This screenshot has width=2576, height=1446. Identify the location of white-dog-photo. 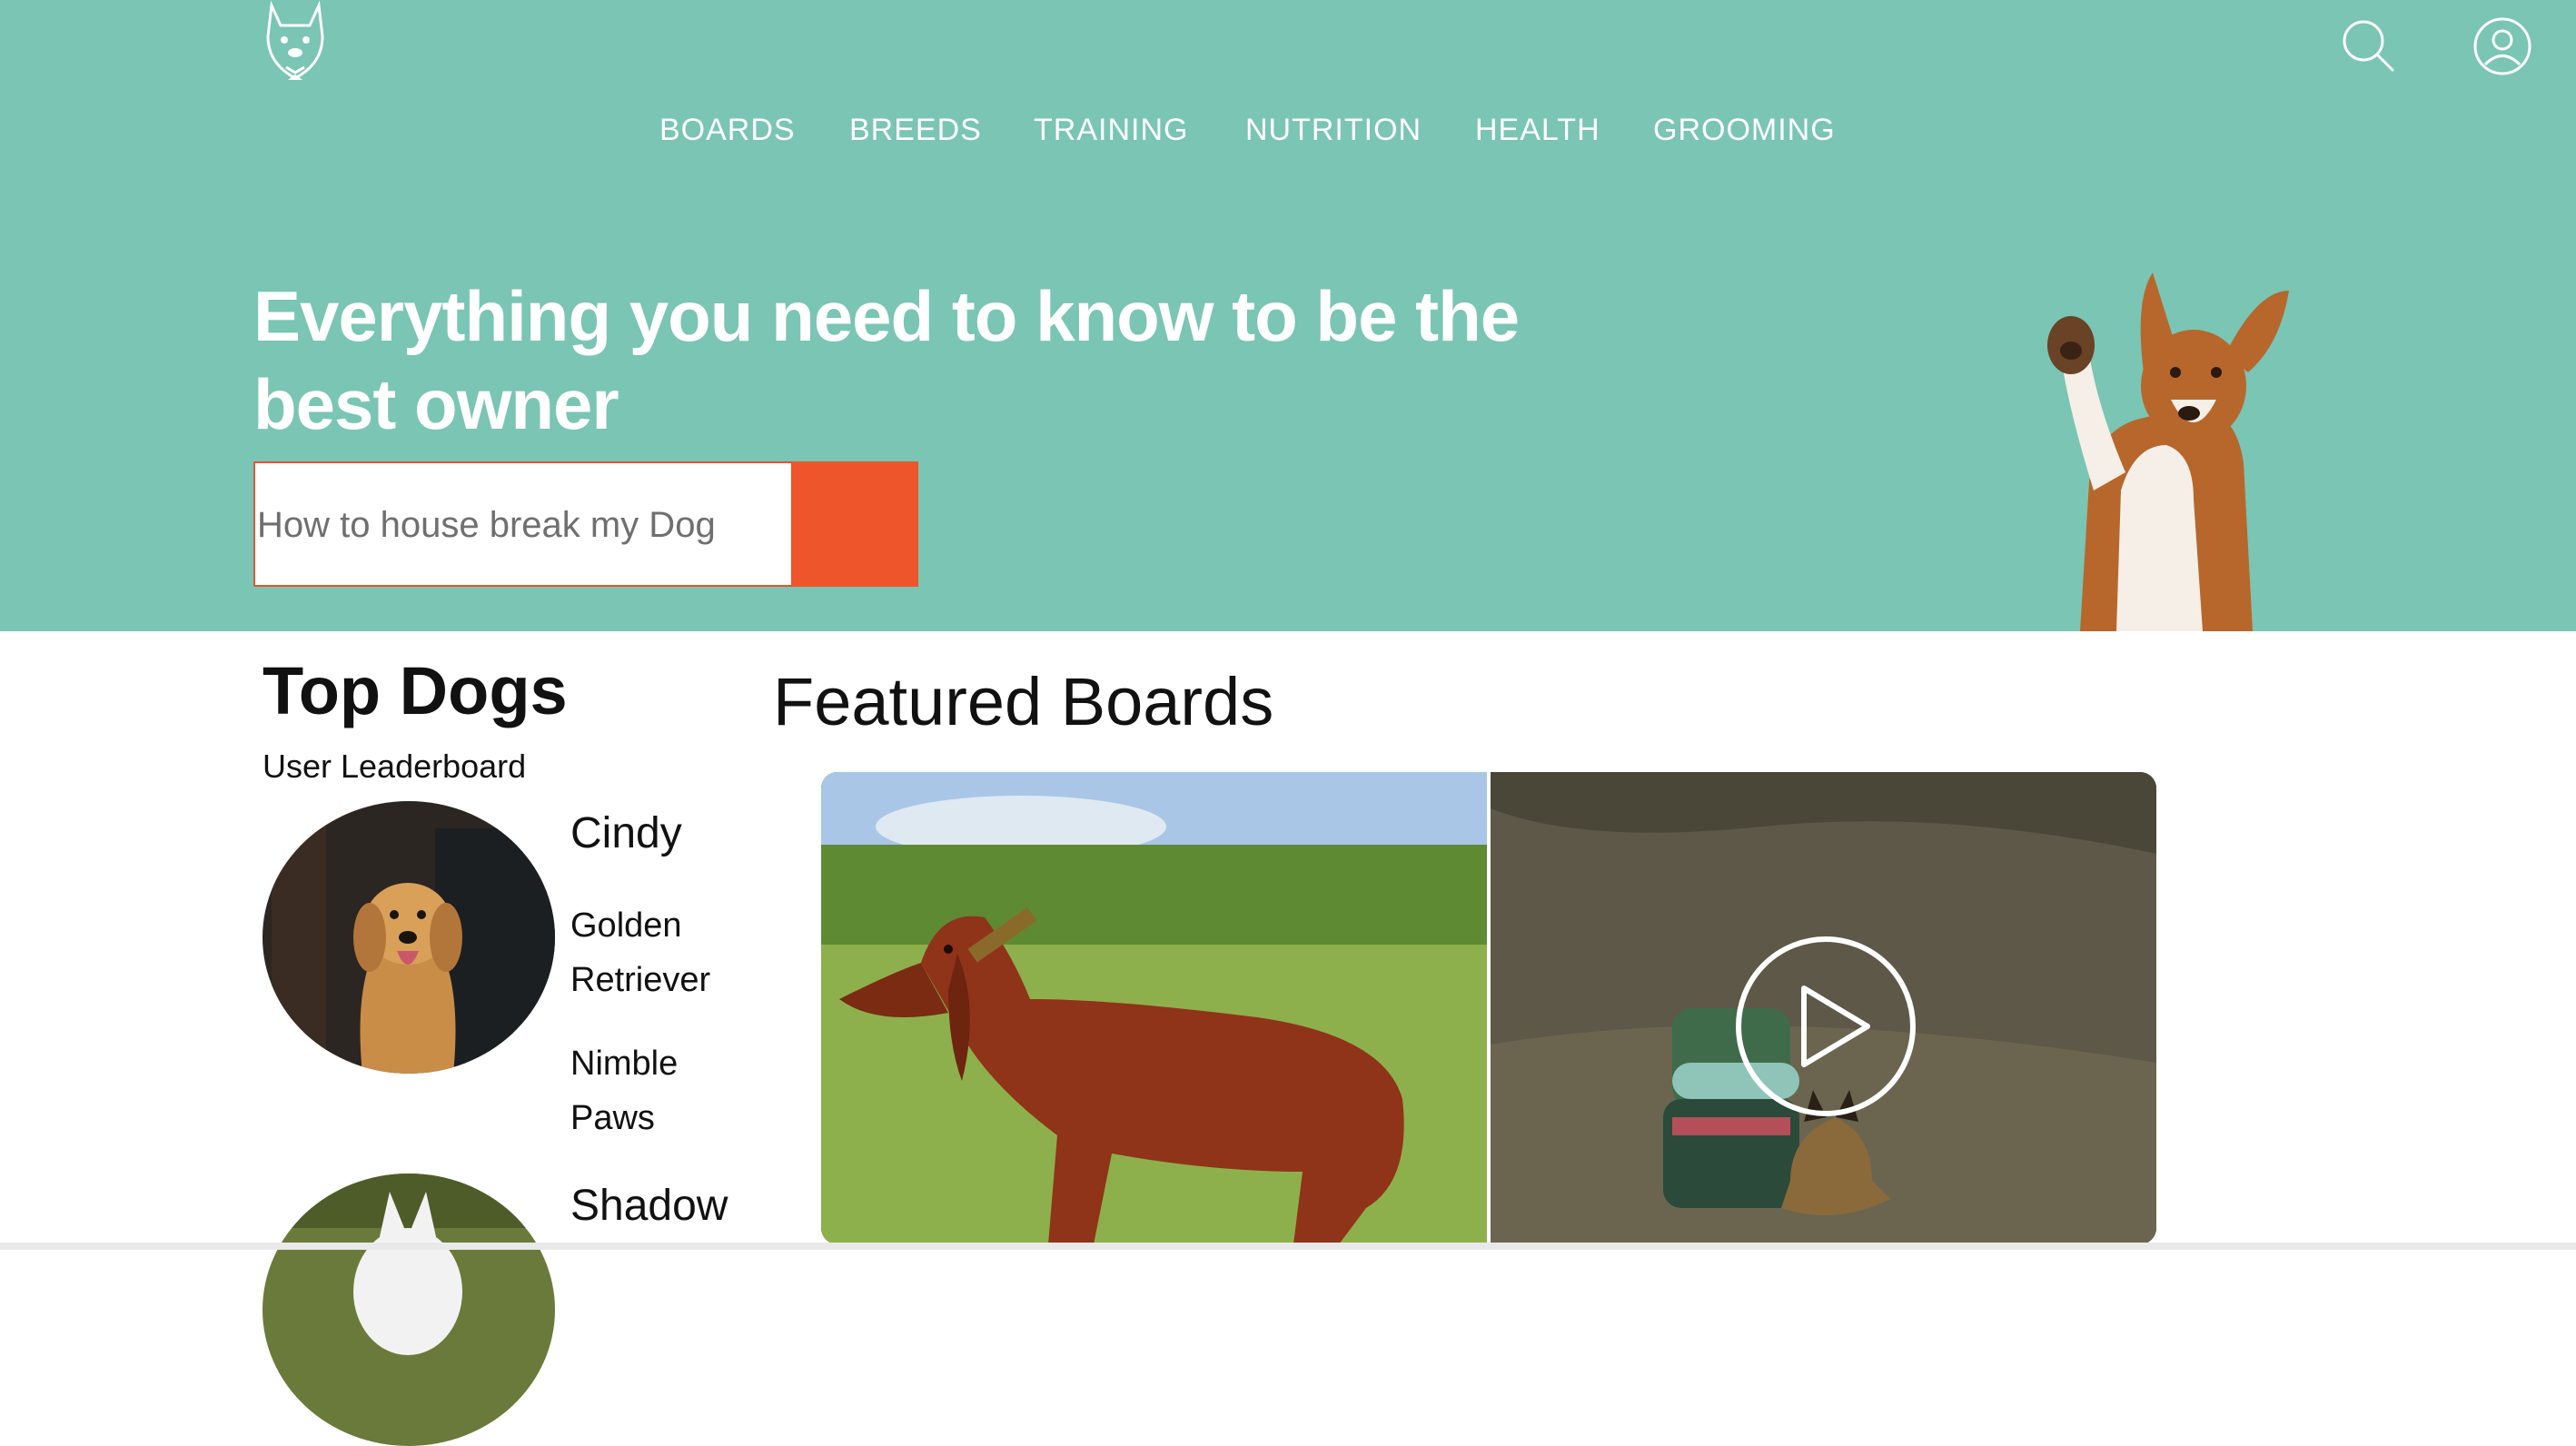
(409, 1310).